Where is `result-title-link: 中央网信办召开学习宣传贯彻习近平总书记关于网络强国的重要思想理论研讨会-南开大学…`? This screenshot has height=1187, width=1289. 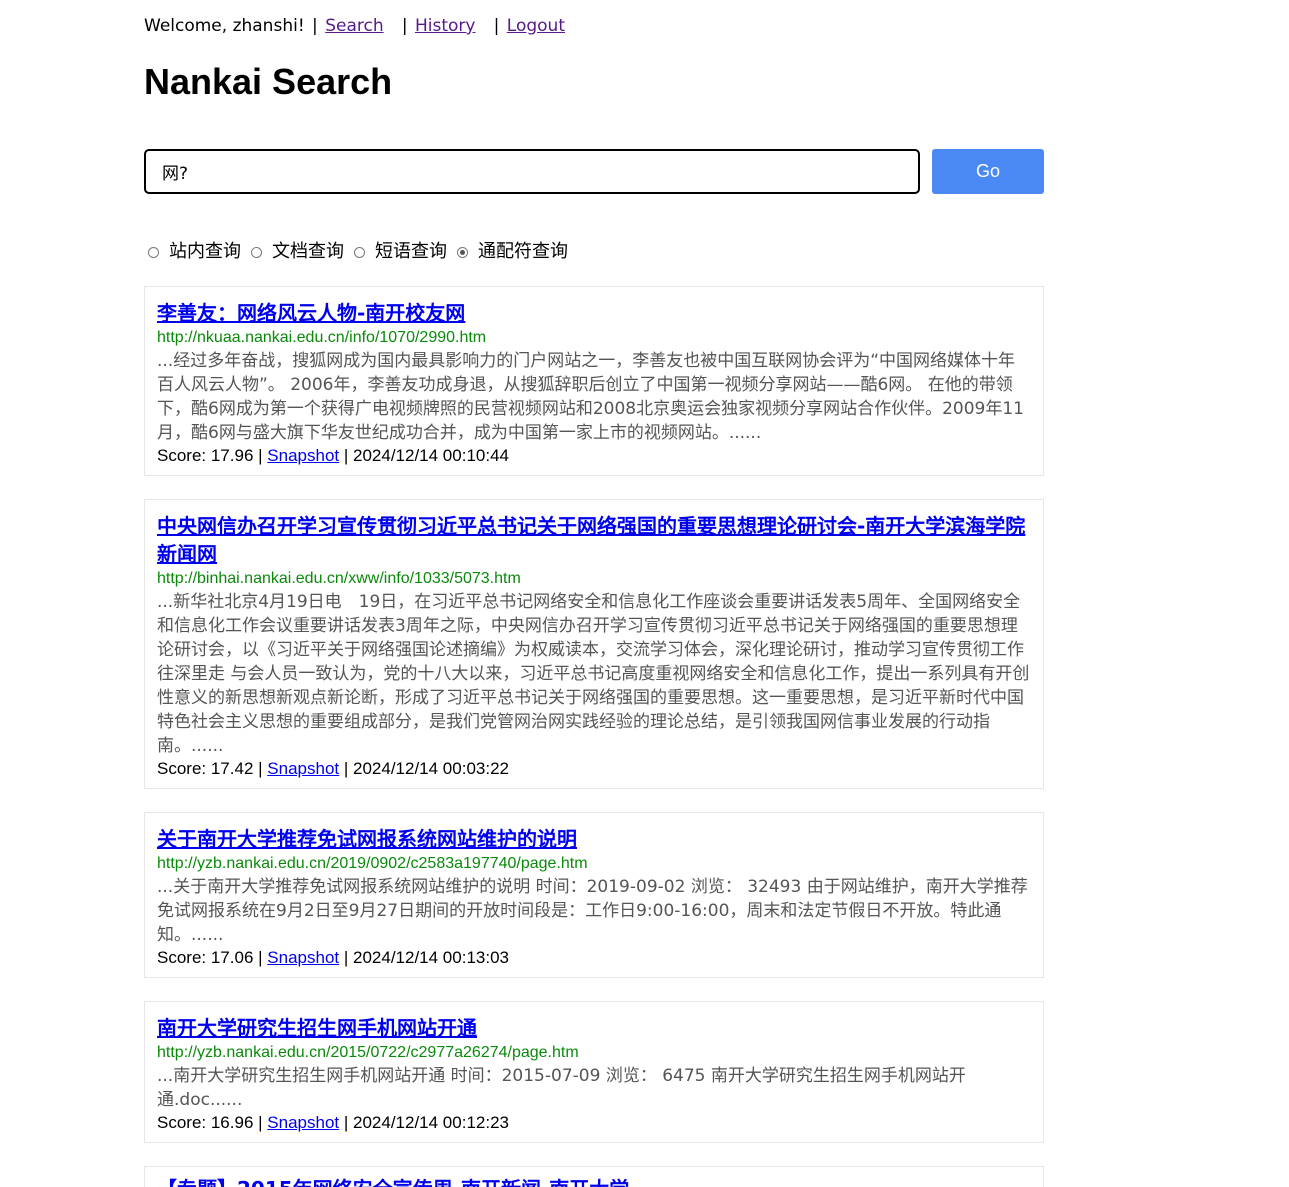 result-title-link: 中央网信办召开学习宣传贯彻习近平总书记关于网络强国的重要思想理论研讨会-南开大学… is located at coordinates (594, 540).